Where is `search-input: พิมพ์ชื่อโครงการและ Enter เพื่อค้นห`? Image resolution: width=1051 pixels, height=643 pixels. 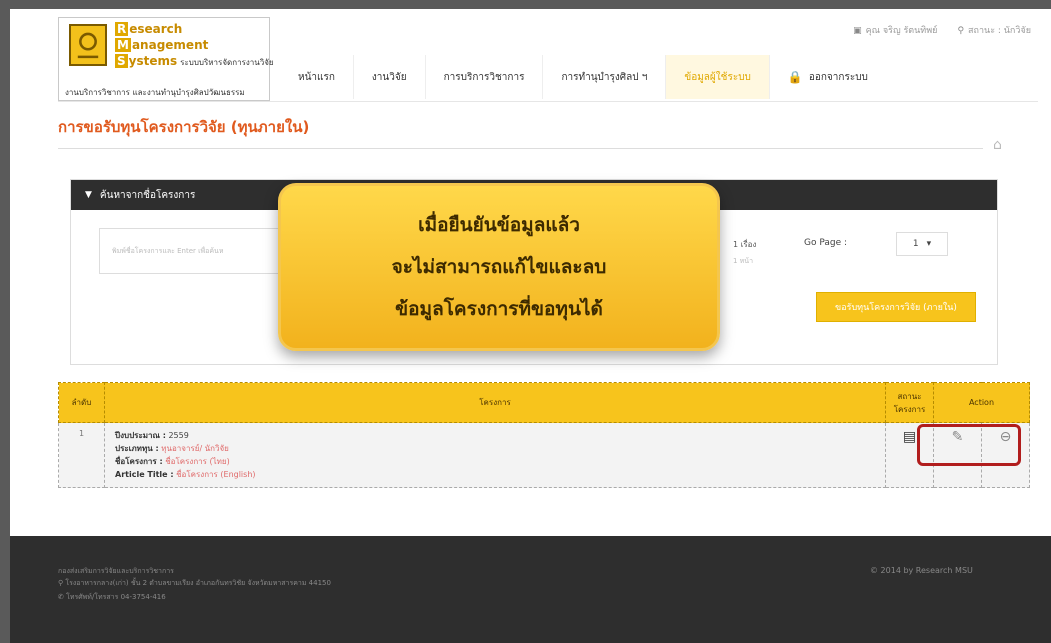 search-input: พิมพ์ชื่อโครงการและ Enter เพื่อค้นห is located at coordinates (194, 251).